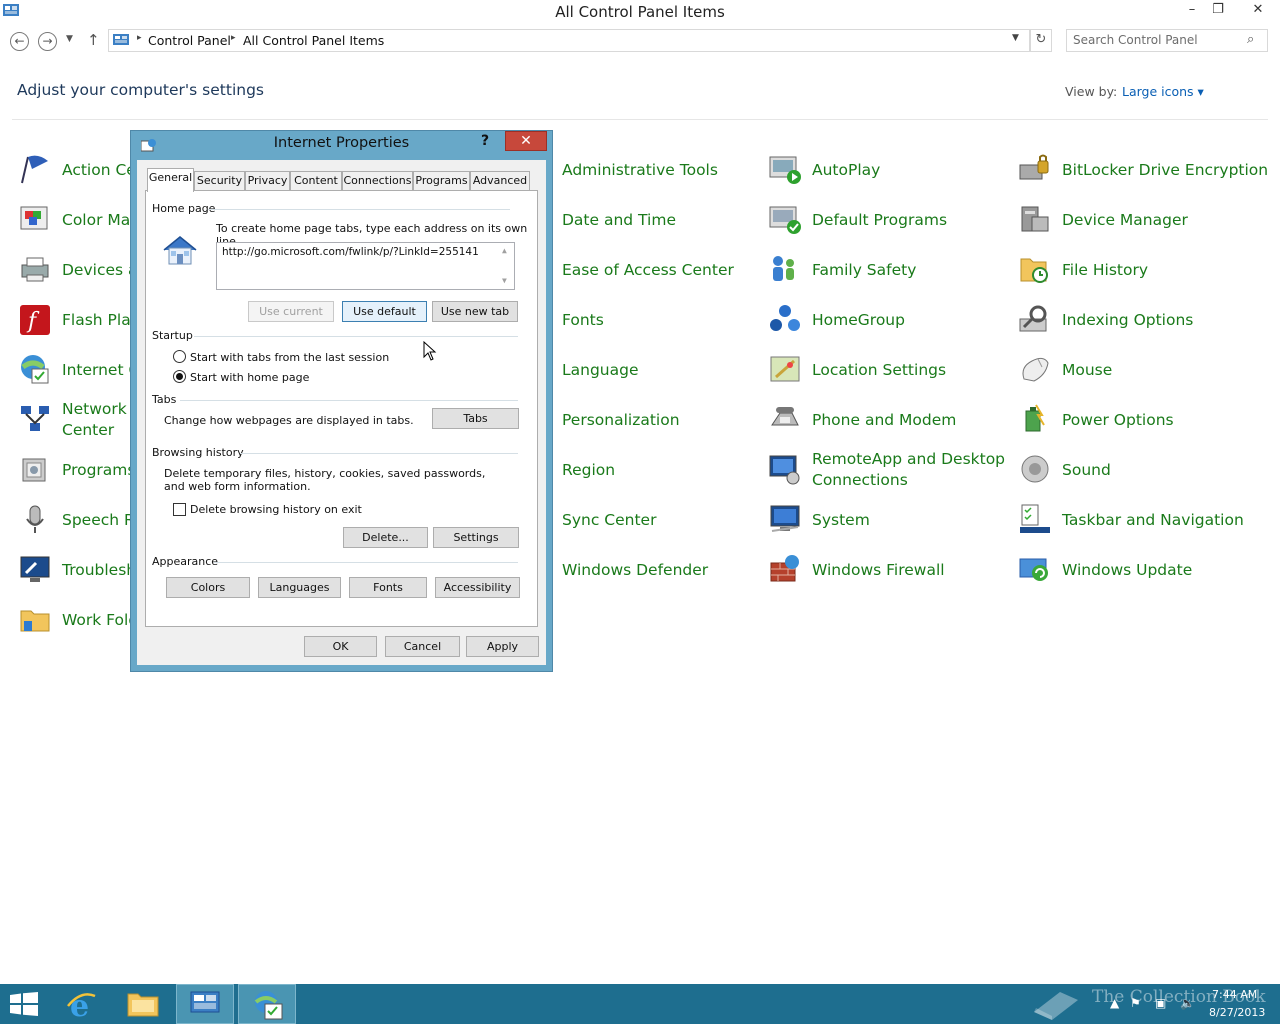 This screenshot has width=1280, height=1024. I want to click on use-current-button: Use current, so click(291, 311).